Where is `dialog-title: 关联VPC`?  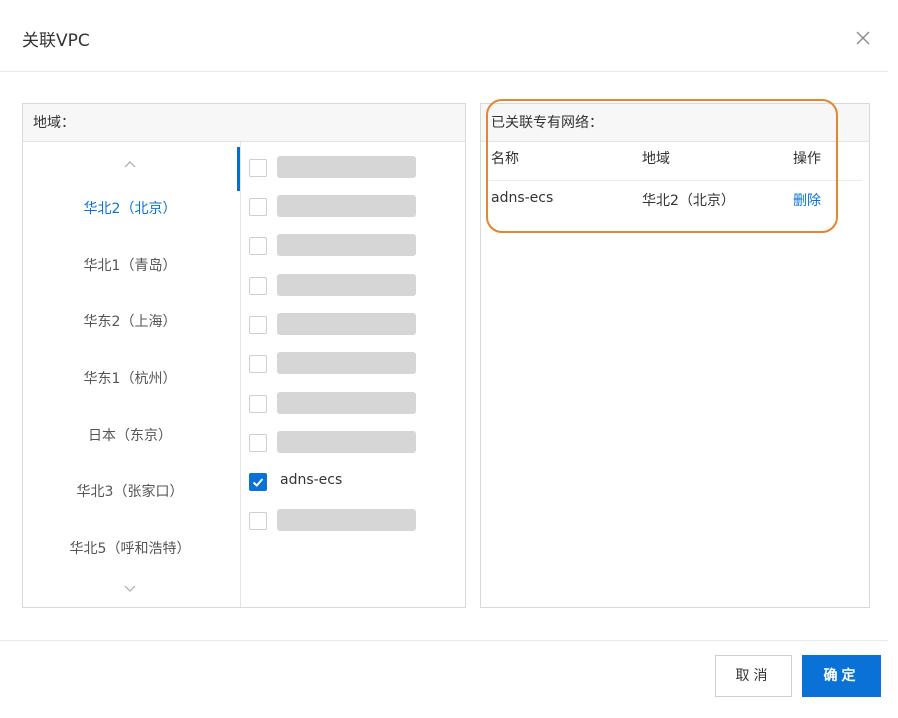 dialog-title: 关联VPC is located at coordinates (56, 41).